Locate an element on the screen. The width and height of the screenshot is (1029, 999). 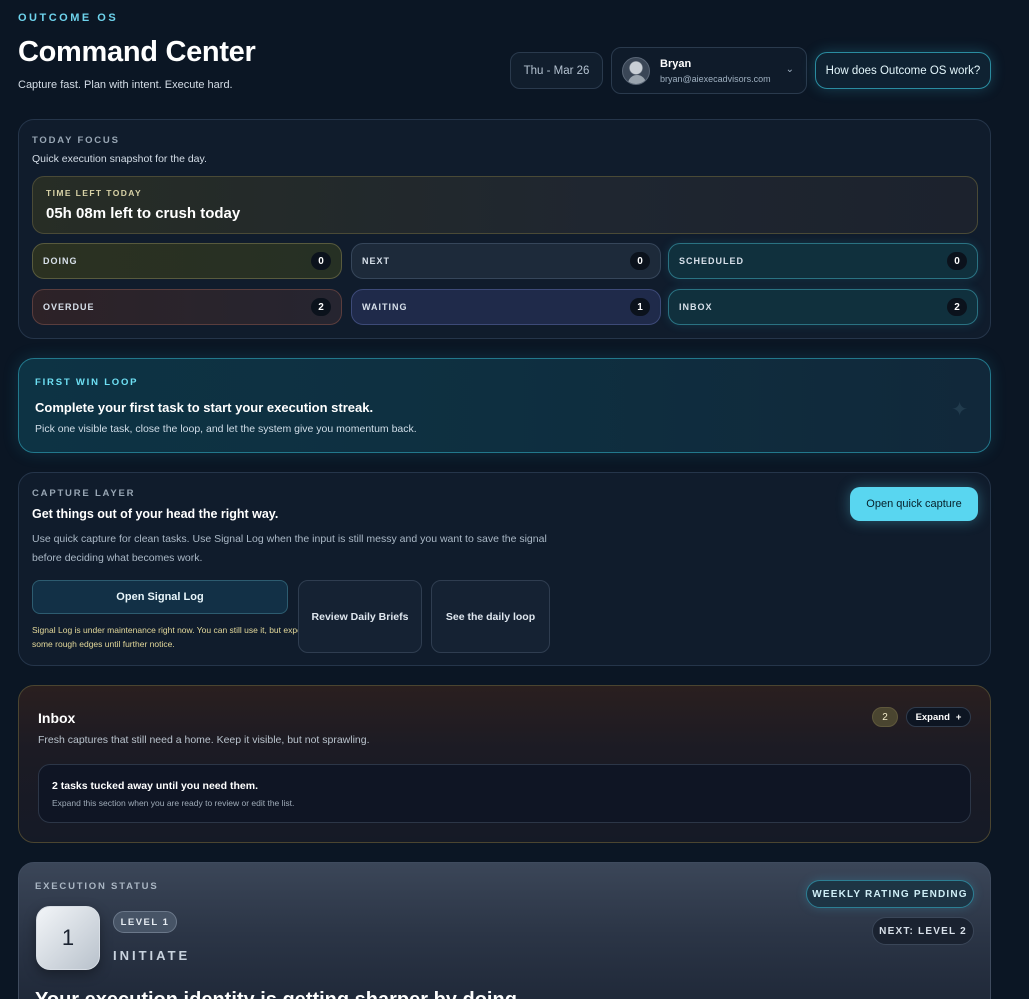
stat-waiting: WAITING 1 is located at coordinates (506, 307).